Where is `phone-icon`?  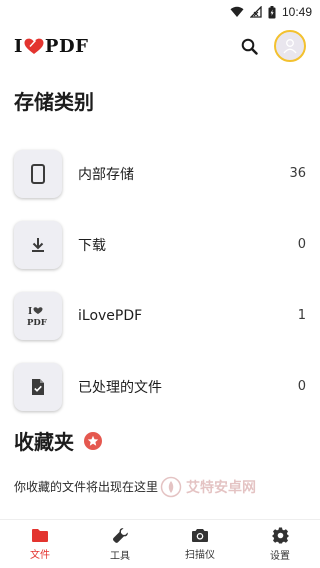 phone-icon is located at coordinates (38, 173).